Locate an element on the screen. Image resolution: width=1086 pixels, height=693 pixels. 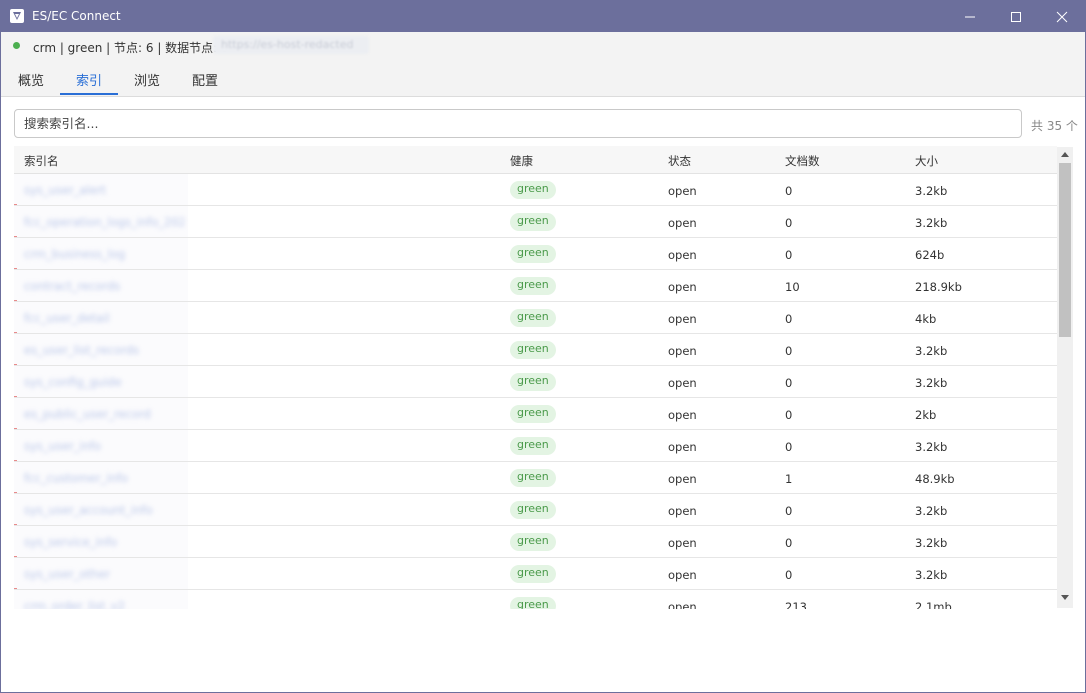
index-name-link: contract_records is located at coordinates (104, 286).